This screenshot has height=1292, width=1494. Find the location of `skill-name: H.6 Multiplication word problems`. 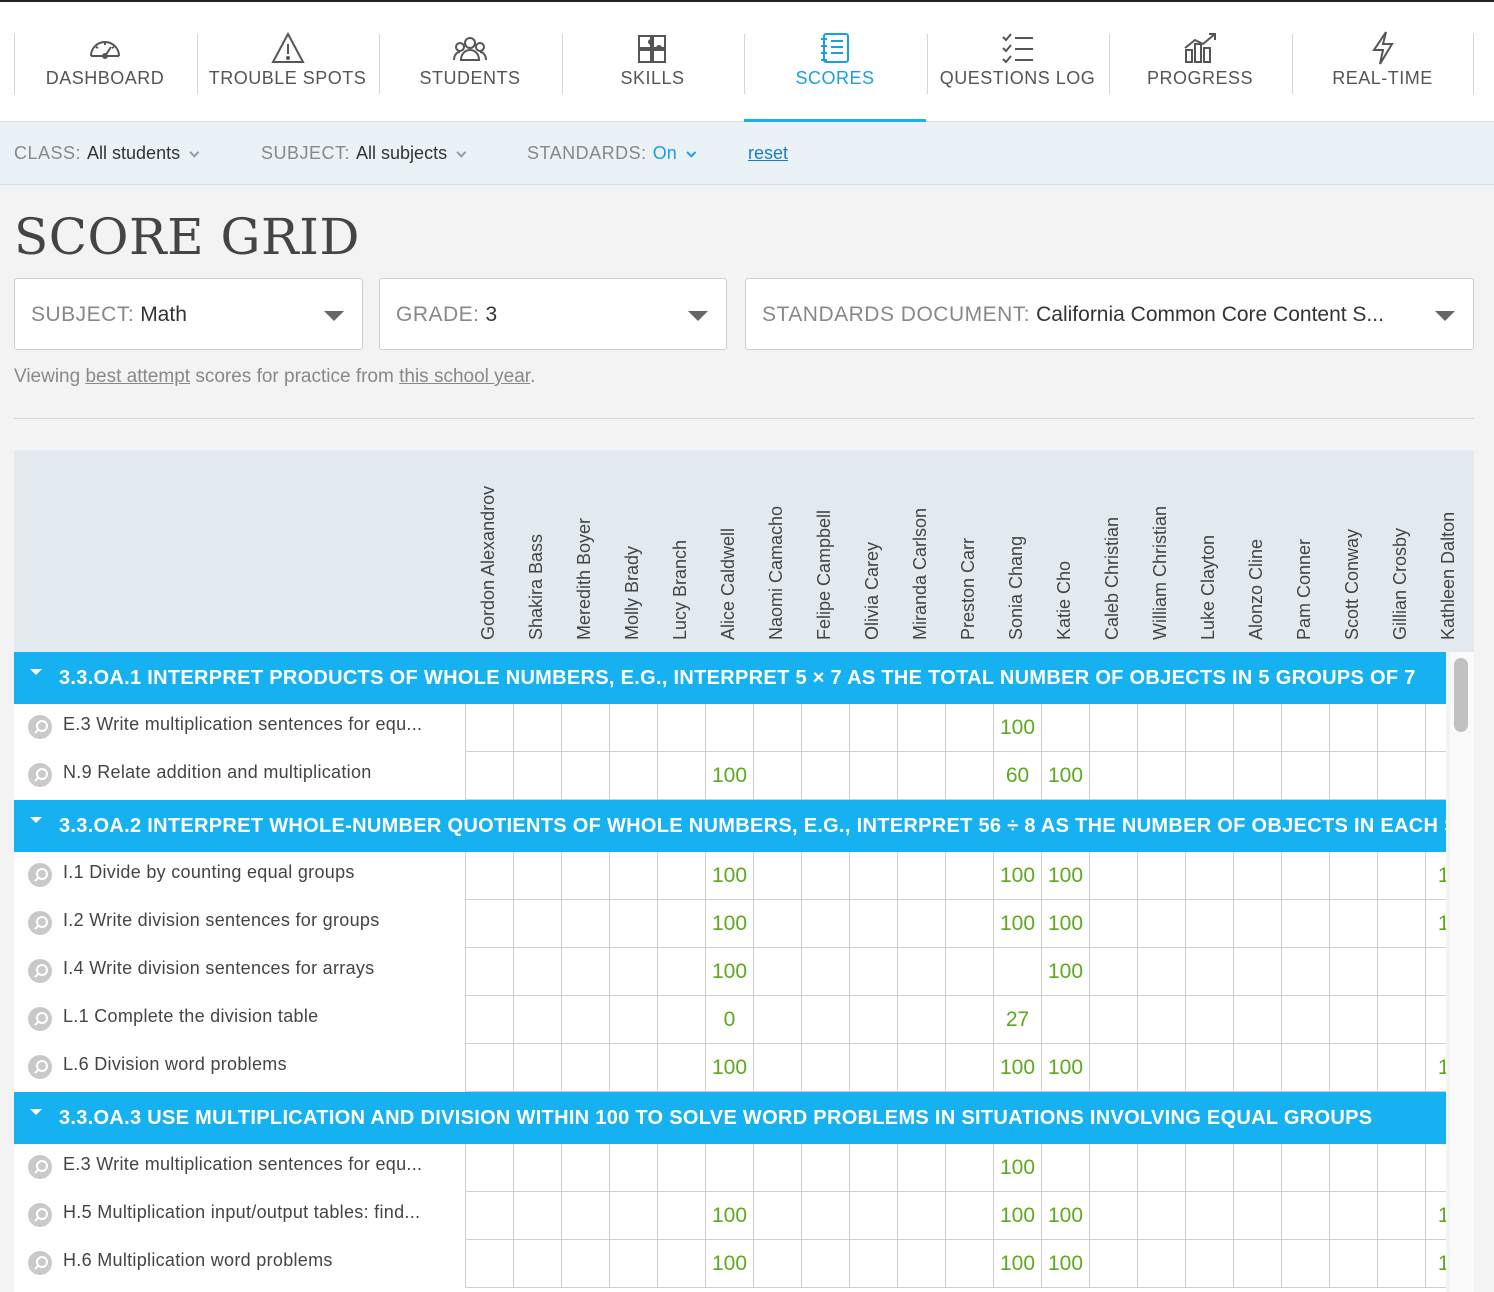

skill-name: H.6 Multiplication word problems is located at coordinates (198, 1260).